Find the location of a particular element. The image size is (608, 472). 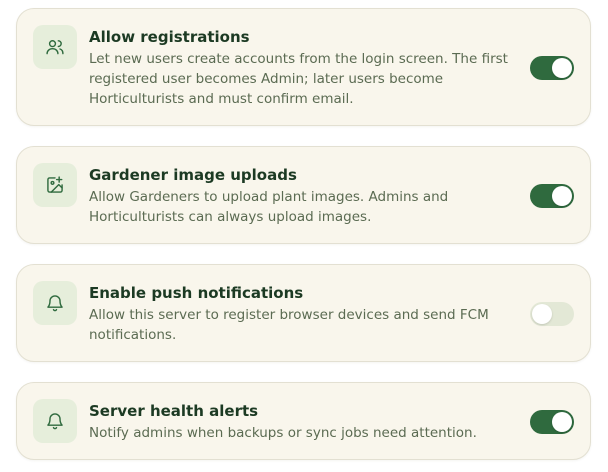

image-plus-icon is located at coordinates (55, 185).